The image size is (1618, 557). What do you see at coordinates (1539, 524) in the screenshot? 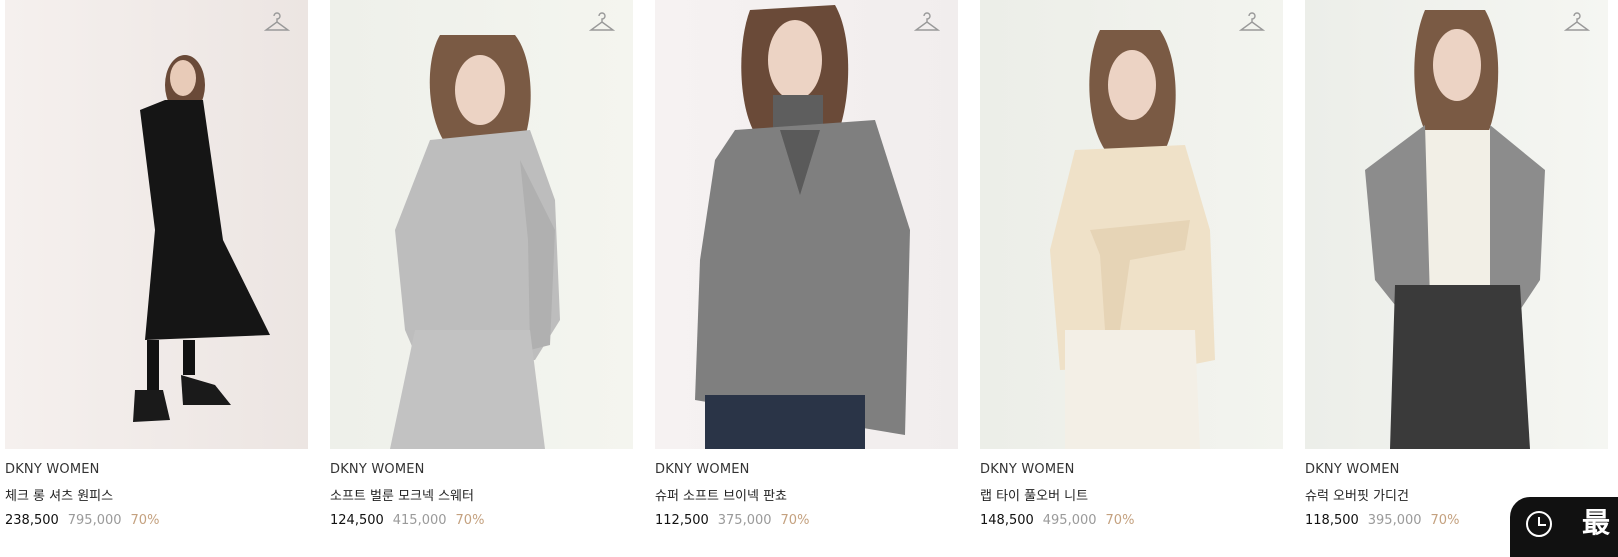
I see `clock-icon` at bounding box center [1539, 524].